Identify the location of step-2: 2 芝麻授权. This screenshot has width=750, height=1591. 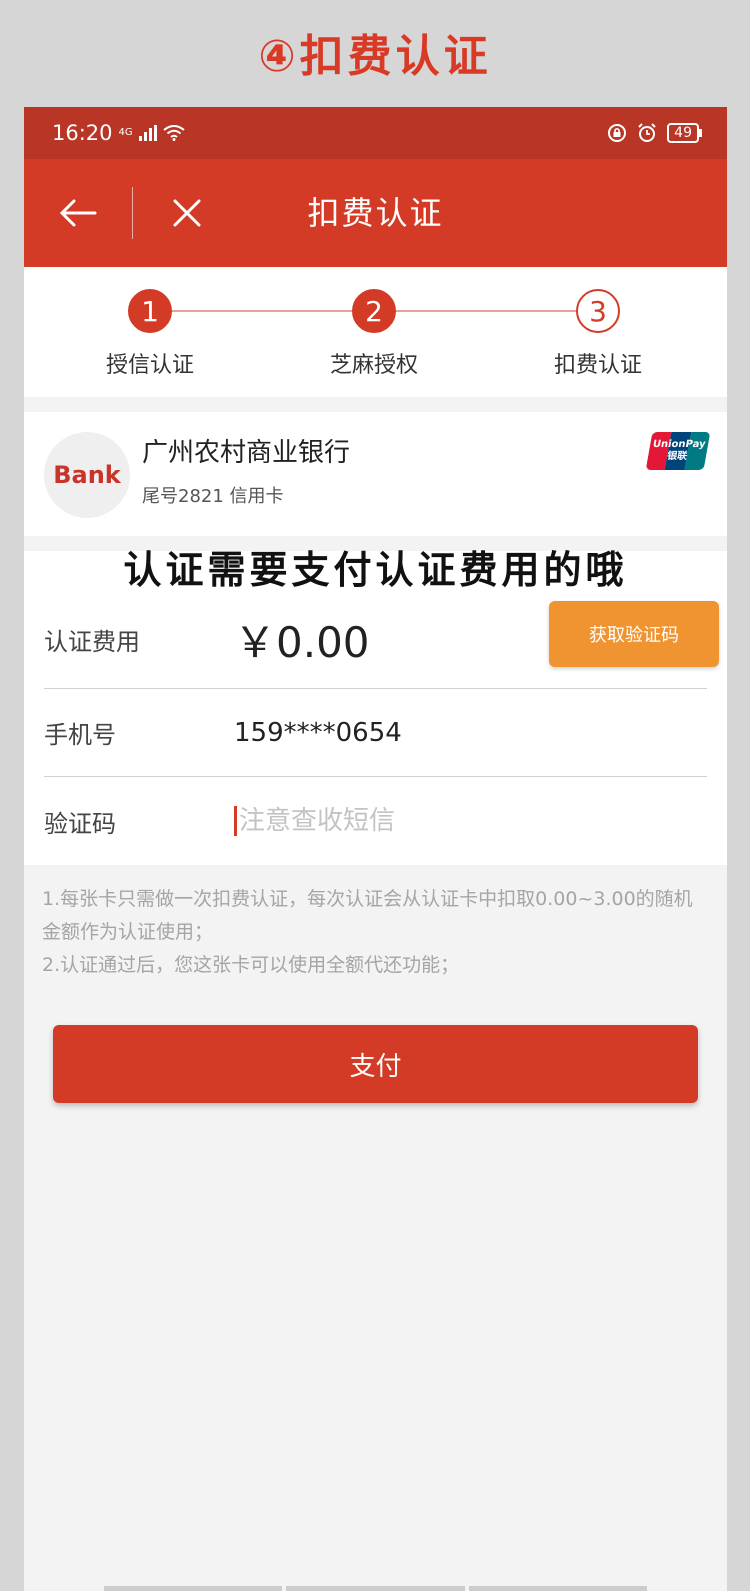
(374, 334).